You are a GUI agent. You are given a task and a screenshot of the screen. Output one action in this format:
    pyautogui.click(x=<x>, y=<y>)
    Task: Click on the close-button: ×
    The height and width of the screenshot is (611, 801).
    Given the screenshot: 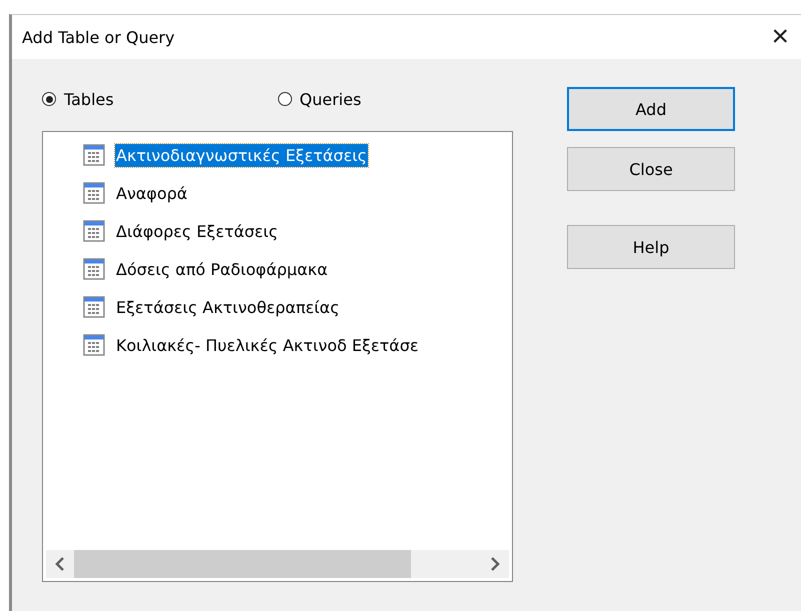 What is the action you would take?
    pyautogui.click(x=780, y=37)
    